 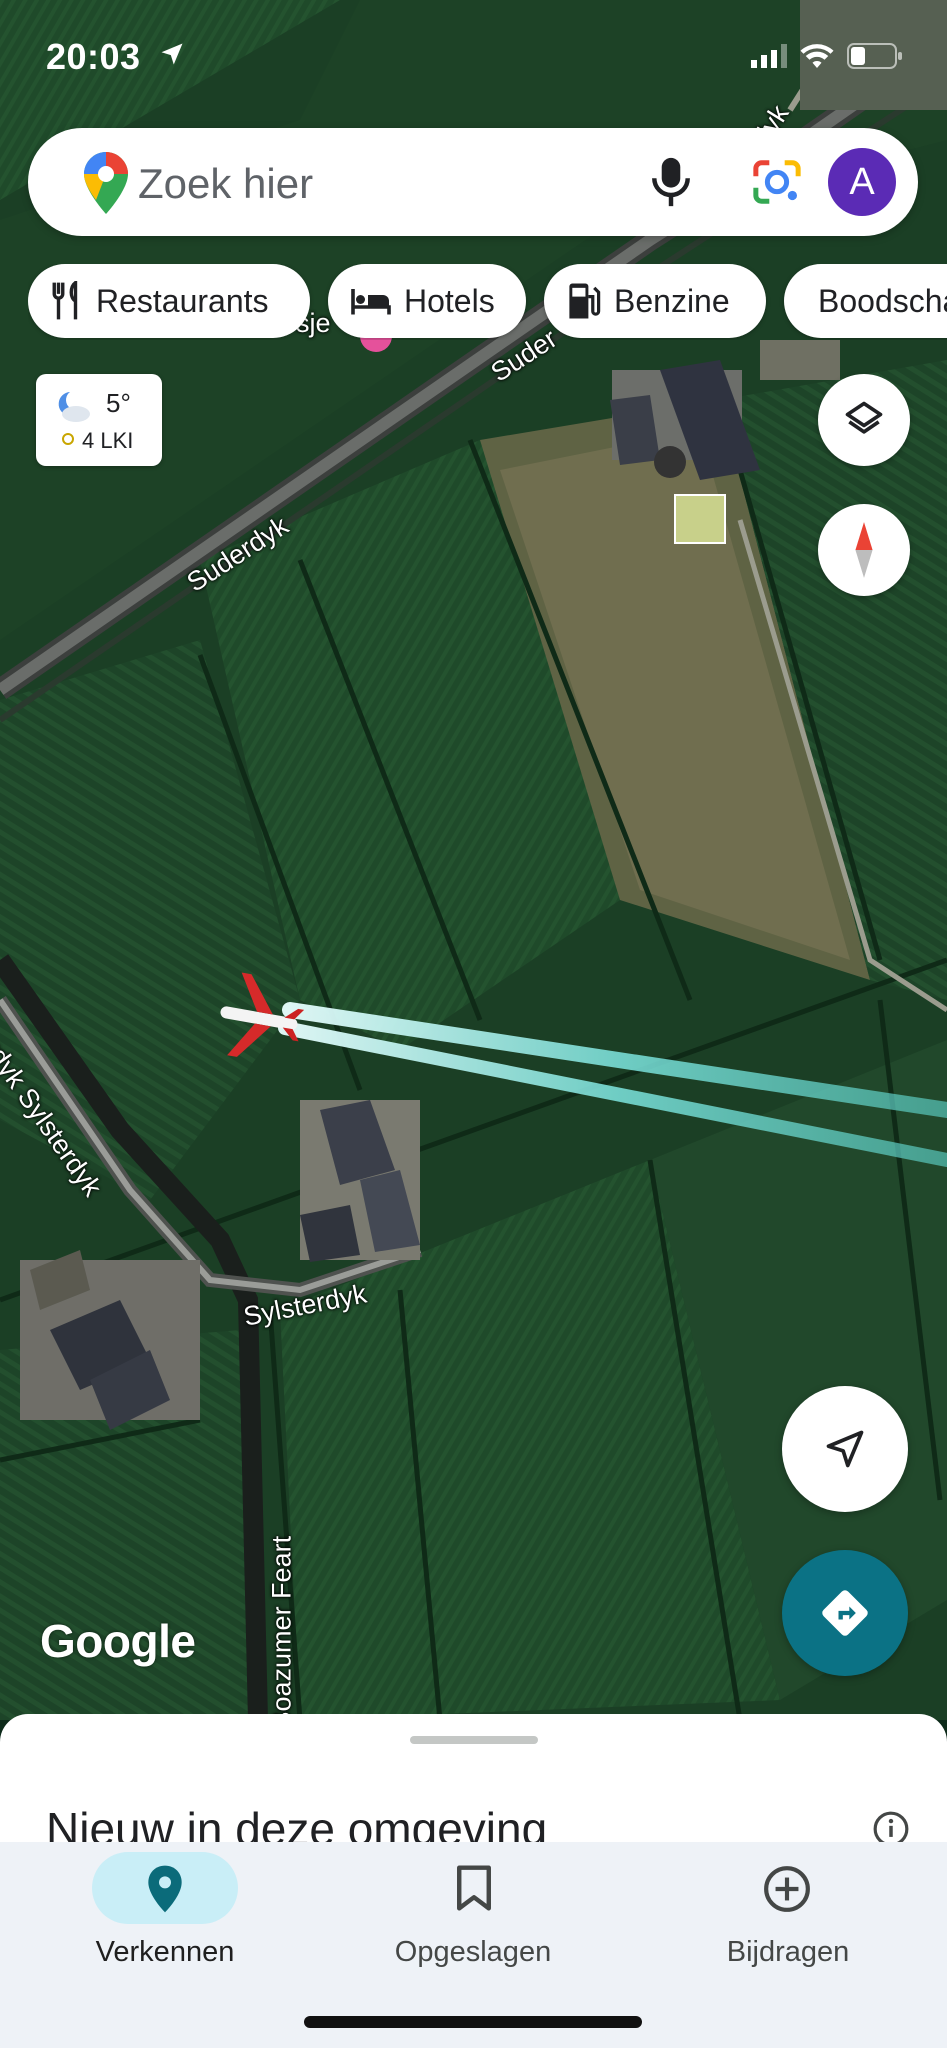 What do you see at coordinates (93, 56) in the screenshot?
I see `status-time: 20:03` at bounding box center [93, 56].